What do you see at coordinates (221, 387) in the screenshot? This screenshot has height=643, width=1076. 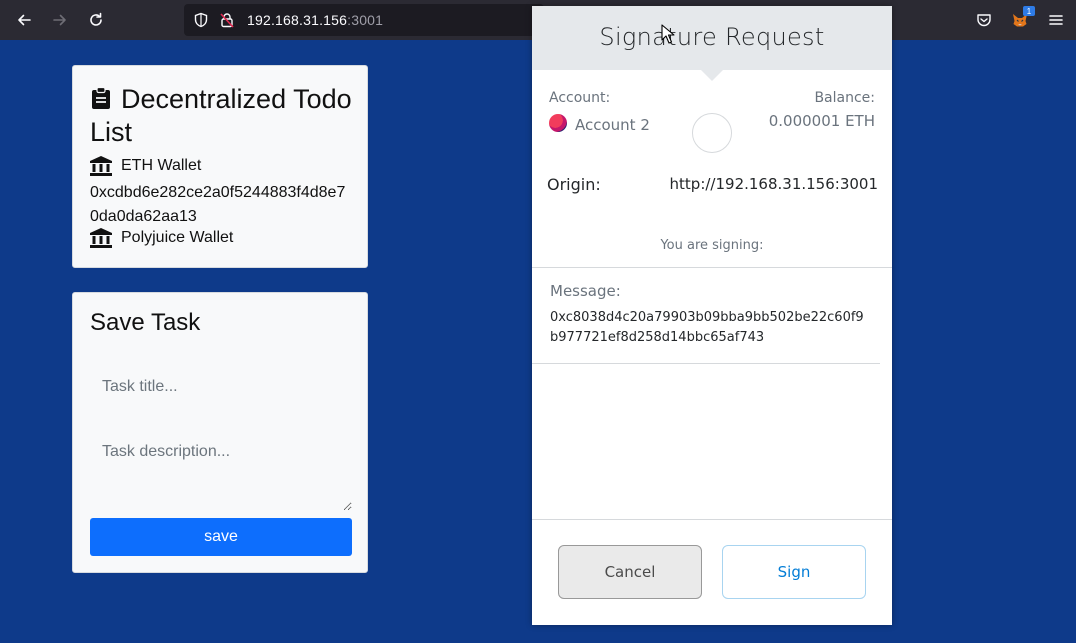 I see `task-title-input` at bounding box center [221, 387].